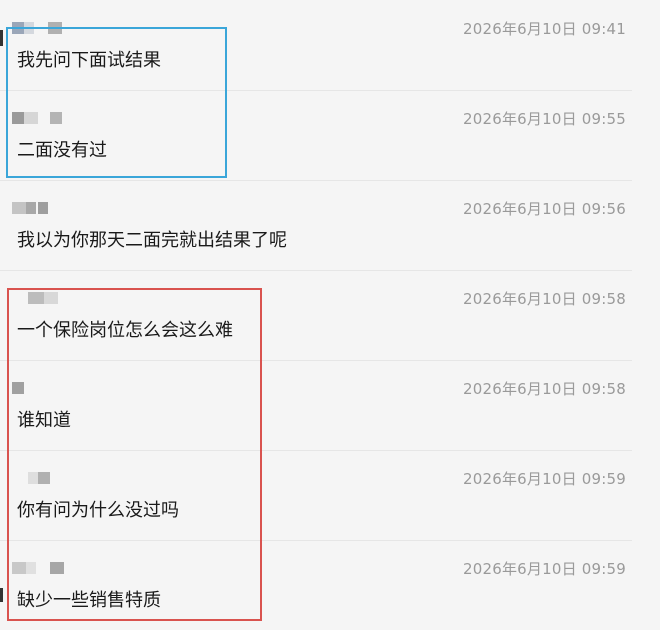 This screenshot has width=660, height=630. What do you see at coordinates (89, 60) in the screenshot?
I see `message-text: 我先问下面试结果` at bounding box center [89, 60].